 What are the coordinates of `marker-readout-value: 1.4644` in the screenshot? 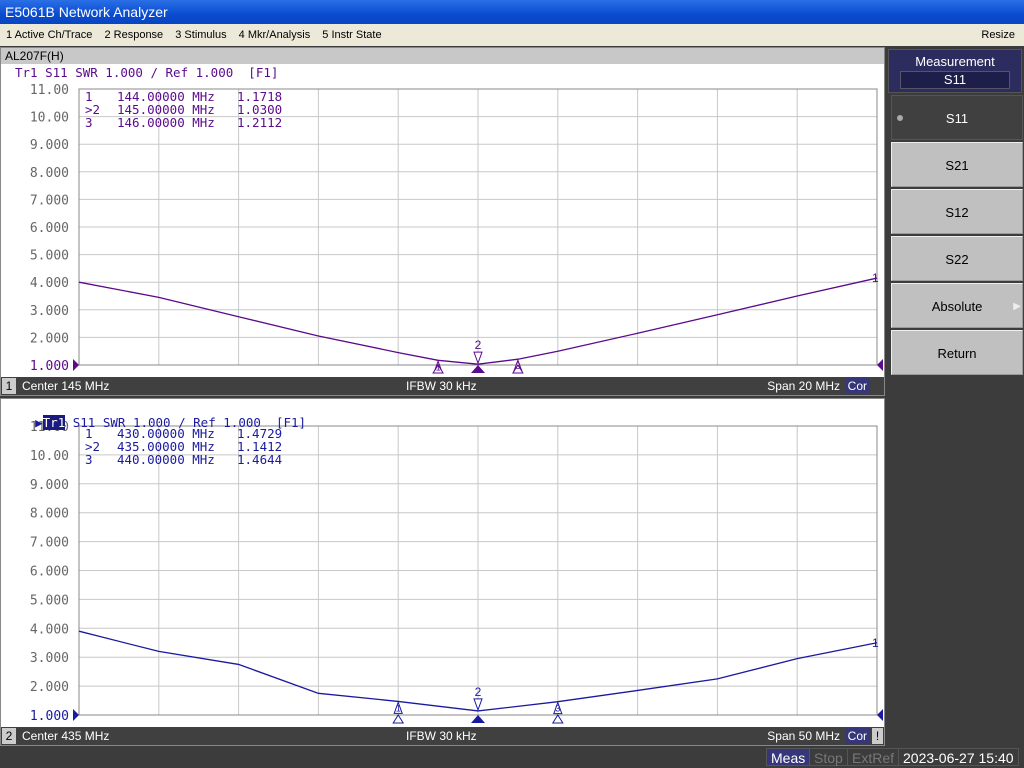 It's located at (259, 459).